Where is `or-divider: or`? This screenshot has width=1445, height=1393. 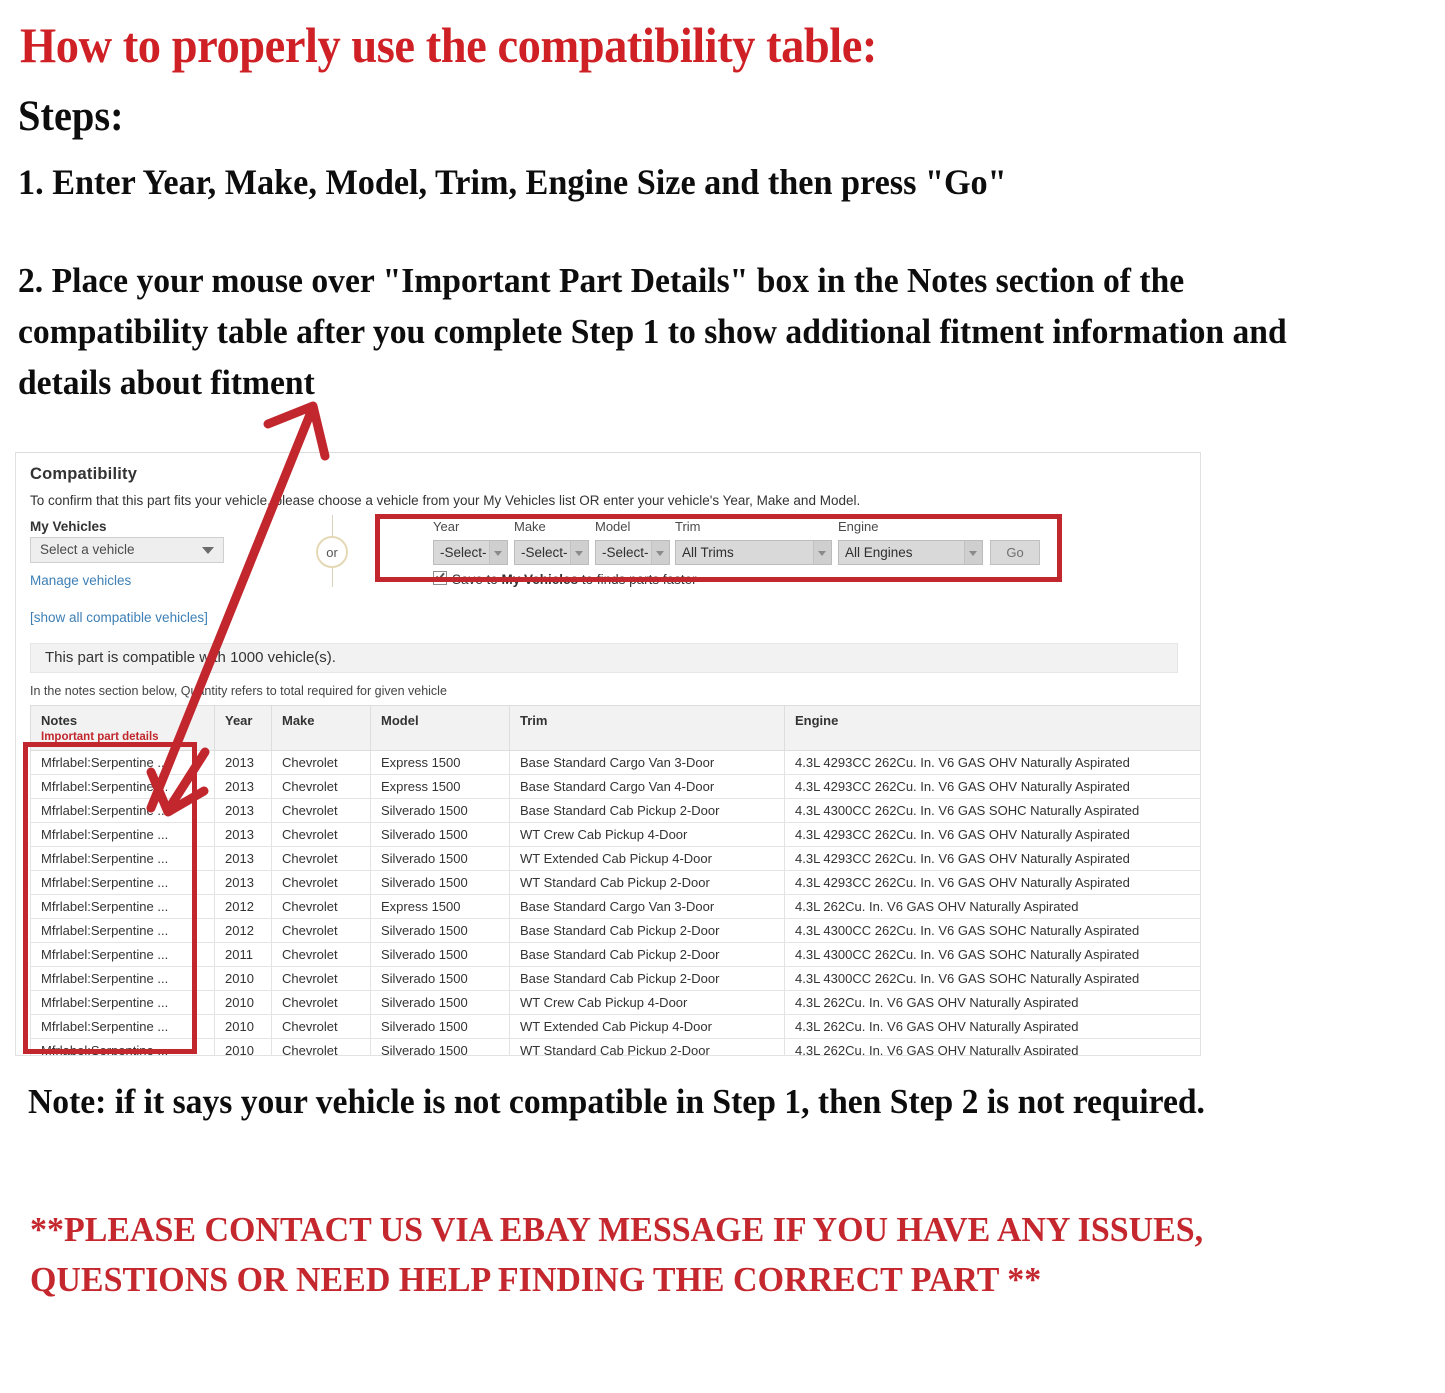 or-divider: or is located at coordinates (333, 551).